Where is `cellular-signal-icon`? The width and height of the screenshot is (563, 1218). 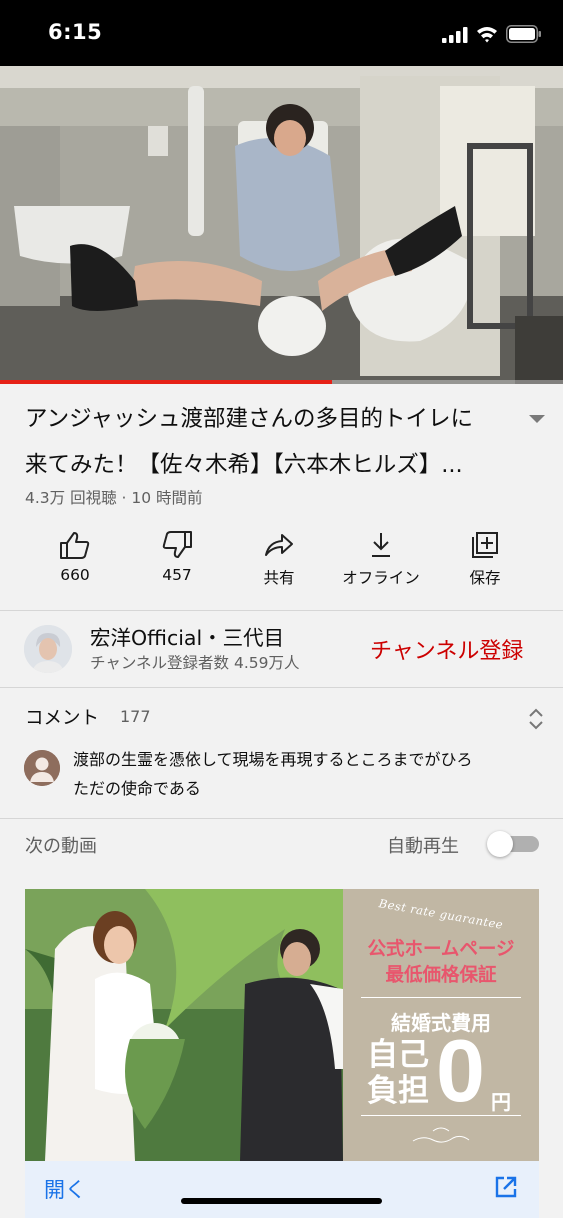 cellular-signal-icon is located at coordinates (455, 35).